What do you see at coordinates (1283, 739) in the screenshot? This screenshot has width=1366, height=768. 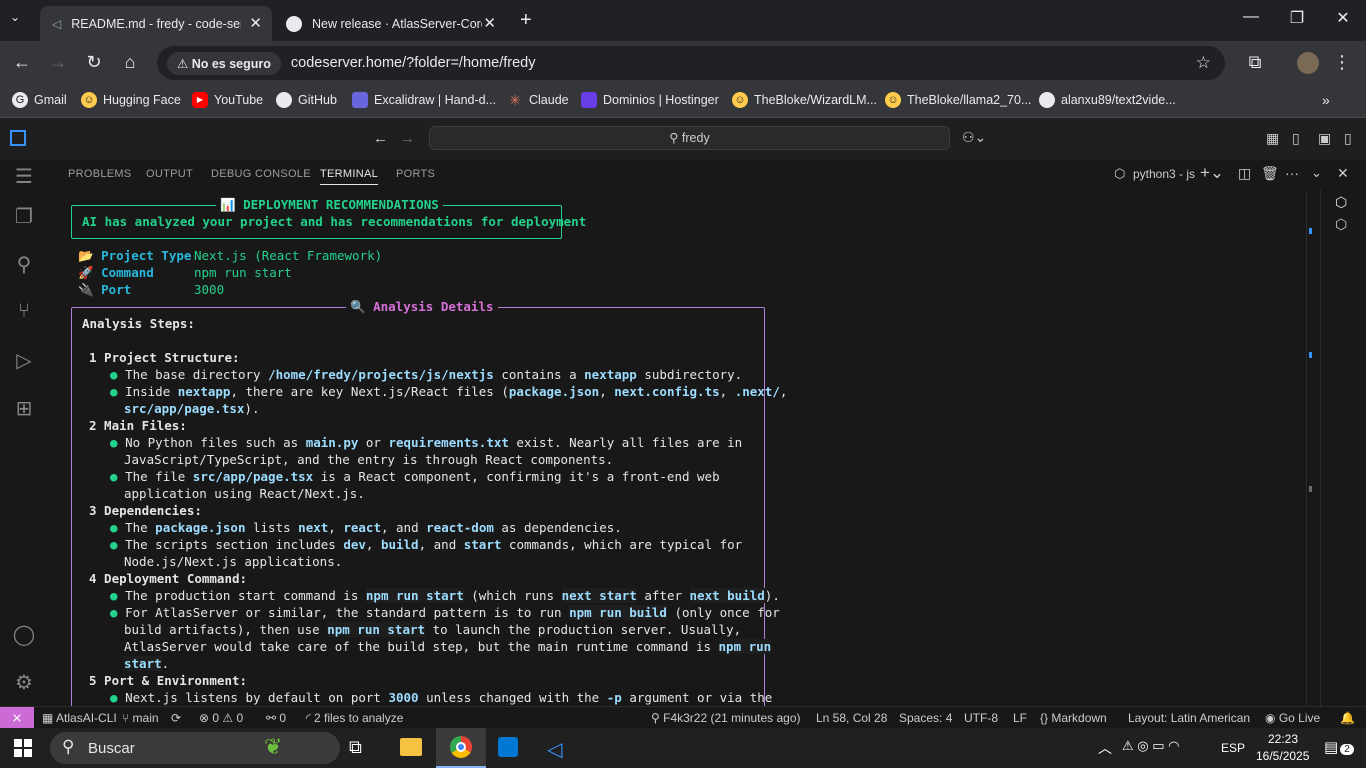 I see `clock-time: 22:23` at bounding box center [1283, 739].